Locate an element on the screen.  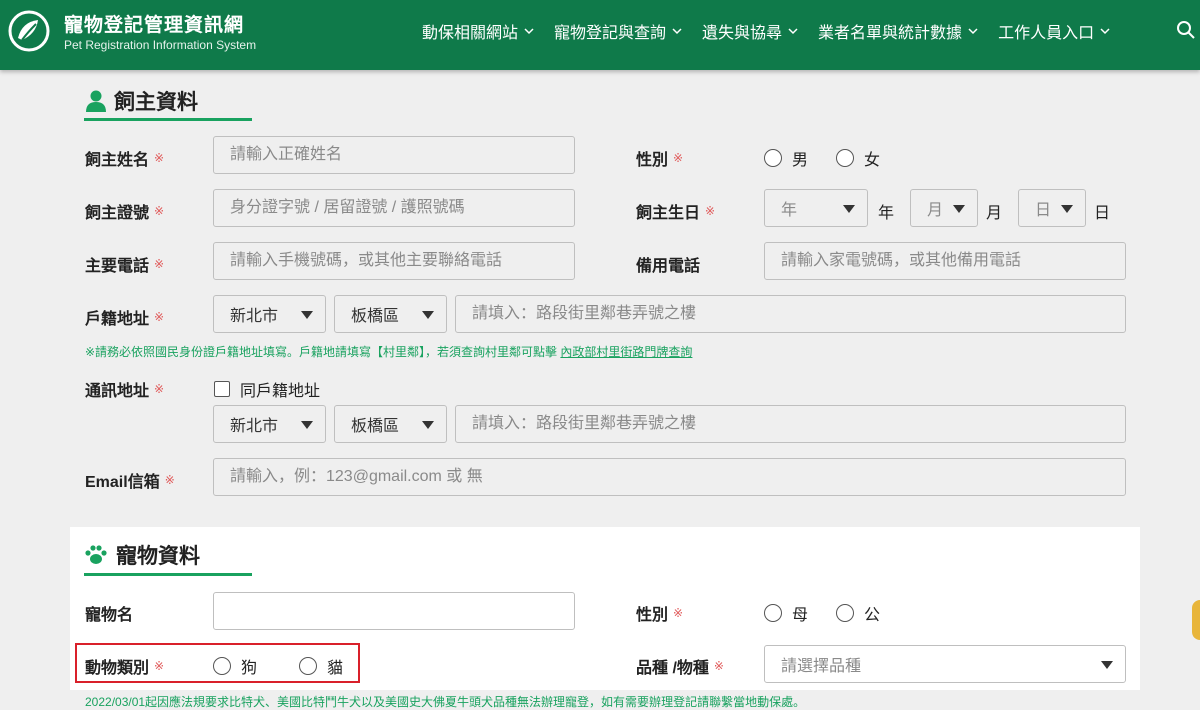
birth-year-select: 年 is located at coordinates (816, 208).